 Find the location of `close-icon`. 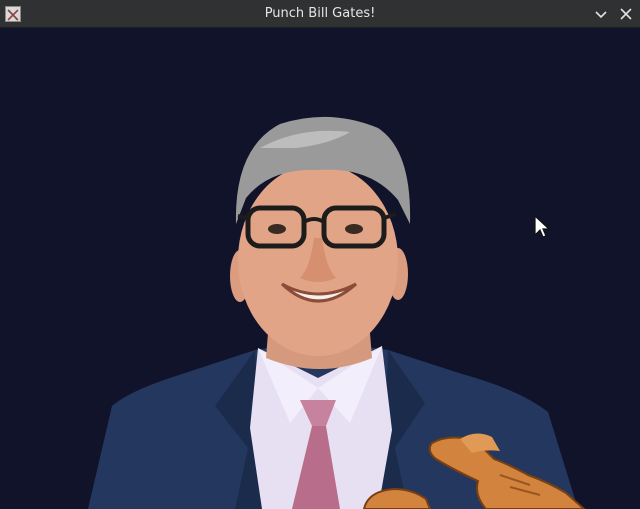

close-icon is located at coordinates (626, 14).